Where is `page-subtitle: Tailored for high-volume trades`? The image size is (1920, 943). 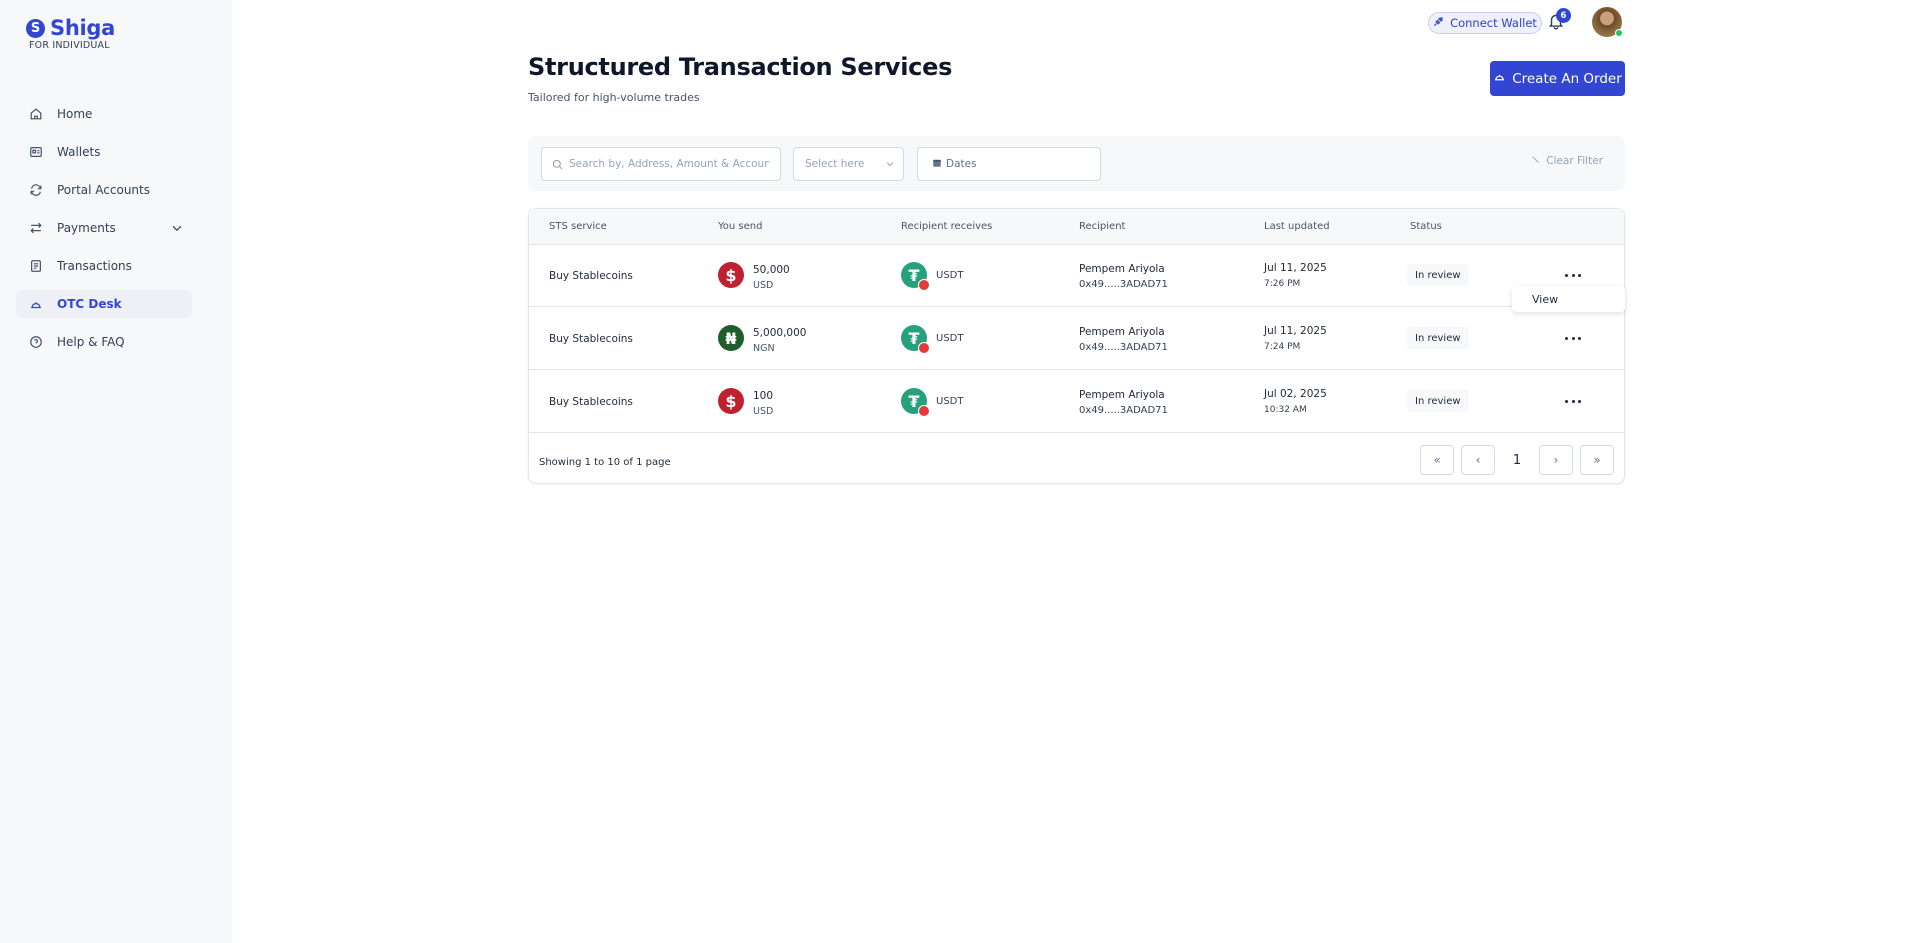
page-subtitle: Tailored for high-volume trades is located at coordinates (614, 97).